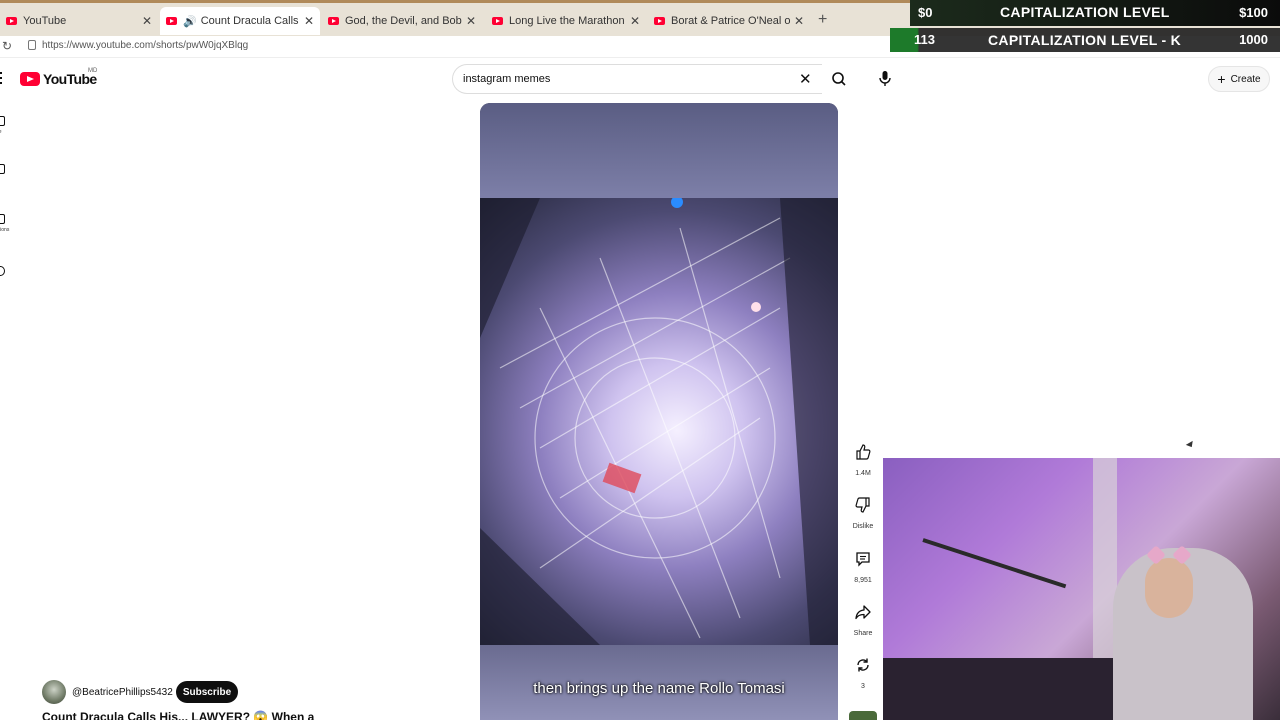 This screenshot has width=1280, height=720. I want to click on overlay-right-value: $100, so click(1253, 12).